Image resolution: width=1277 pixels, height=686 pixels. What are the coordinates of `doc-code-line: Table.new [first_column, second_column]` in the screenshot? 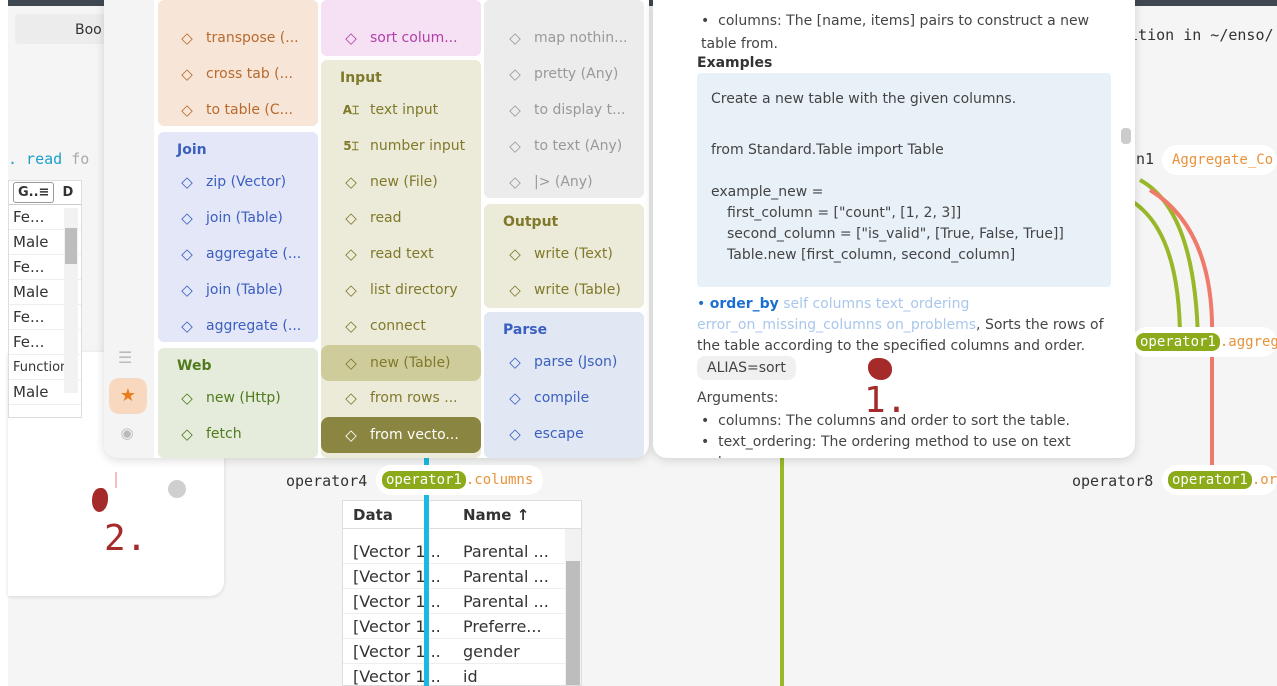 It's located at (871, 255).